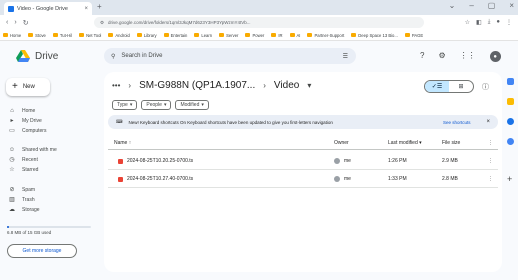 The height and width of the screenshot is (280, 518). What do you see at coordinates (90, 35) in the screenshot?
I see `bookmark-item: Net Tool` at bounding box center [90, 35].